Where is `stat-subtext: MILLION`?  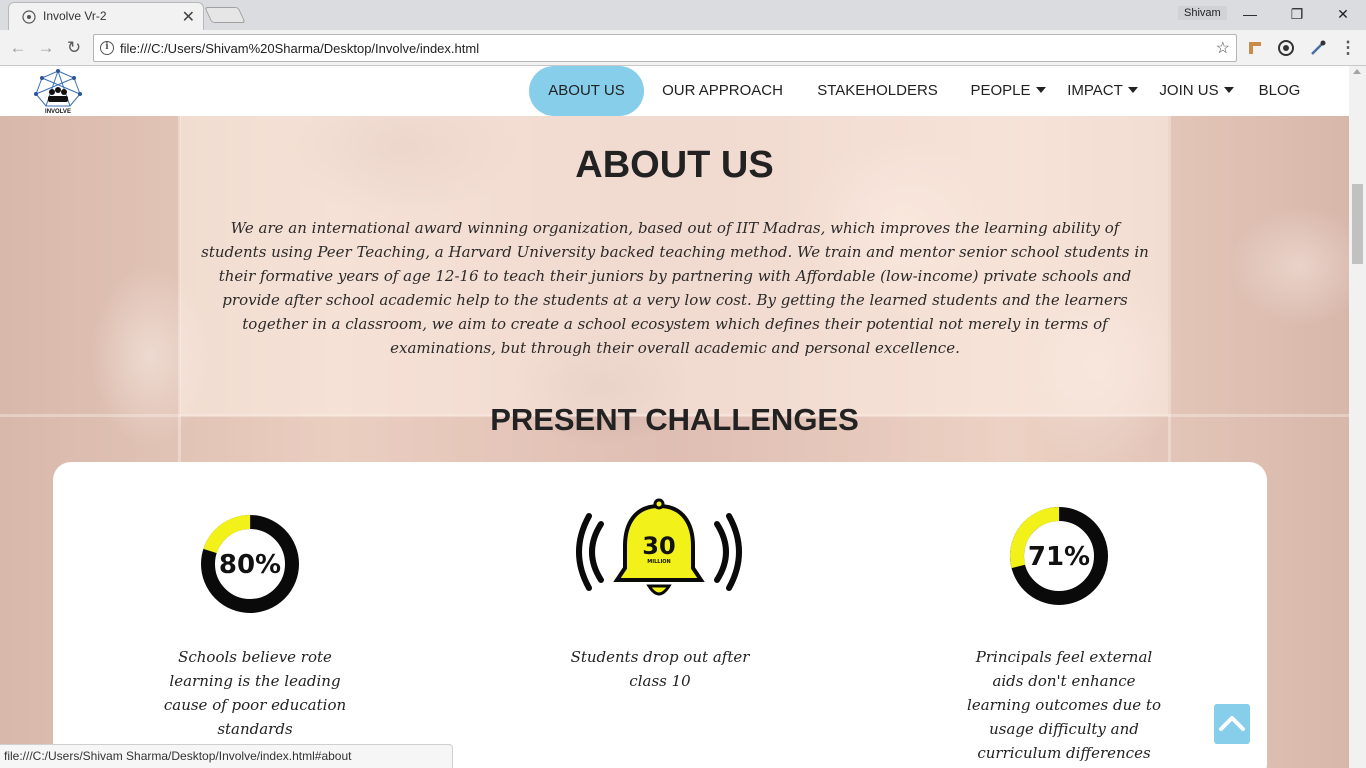
stat-subtext: MILLION is located at coordinates (659, 562).